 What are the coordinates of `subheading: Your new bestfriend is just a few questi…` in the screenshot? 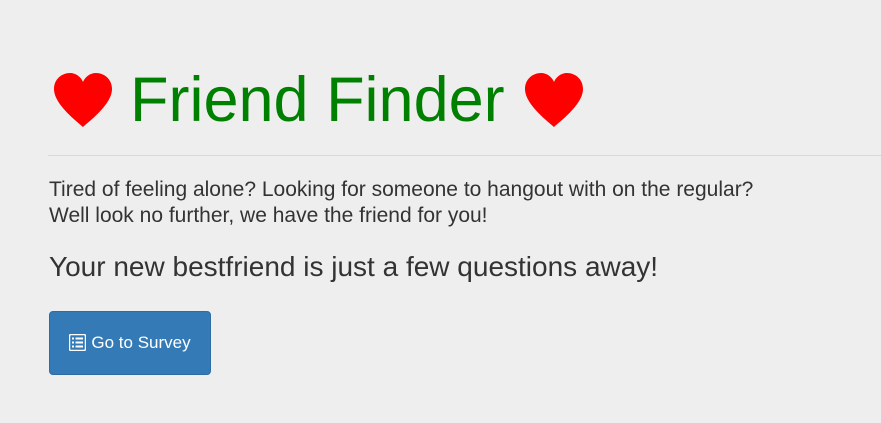 It's located at (354, 266).